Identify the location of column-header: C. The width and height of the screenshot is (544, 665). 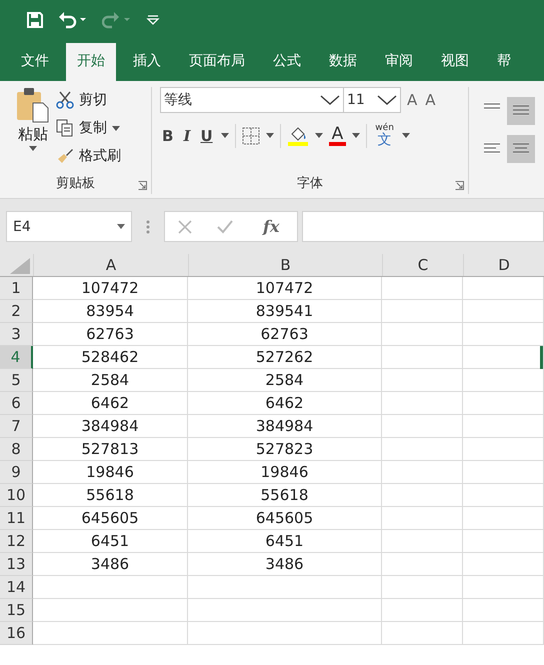
(422, 265).